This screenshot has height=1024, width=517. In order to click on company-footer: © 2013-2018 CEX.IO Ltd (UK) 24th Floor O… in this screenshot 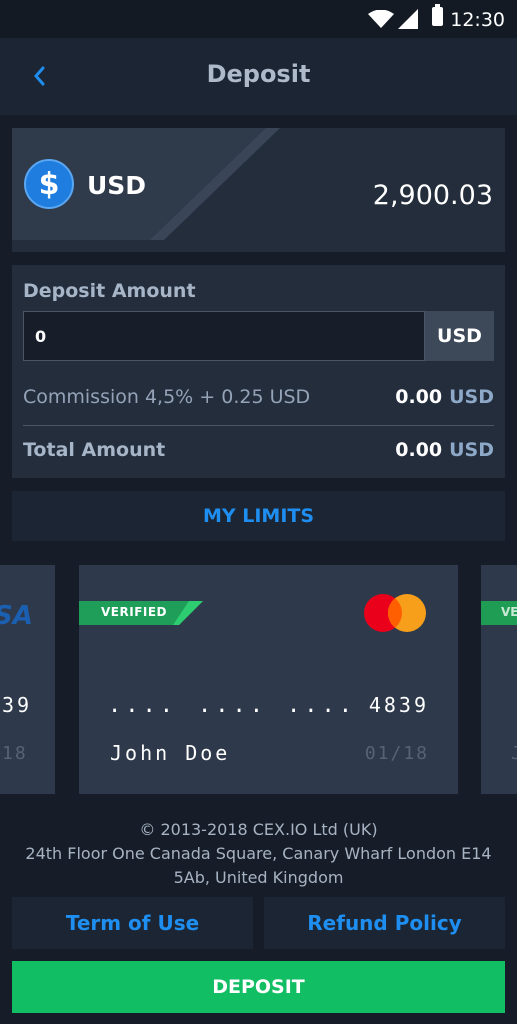, I will do `click(258, 854)`.